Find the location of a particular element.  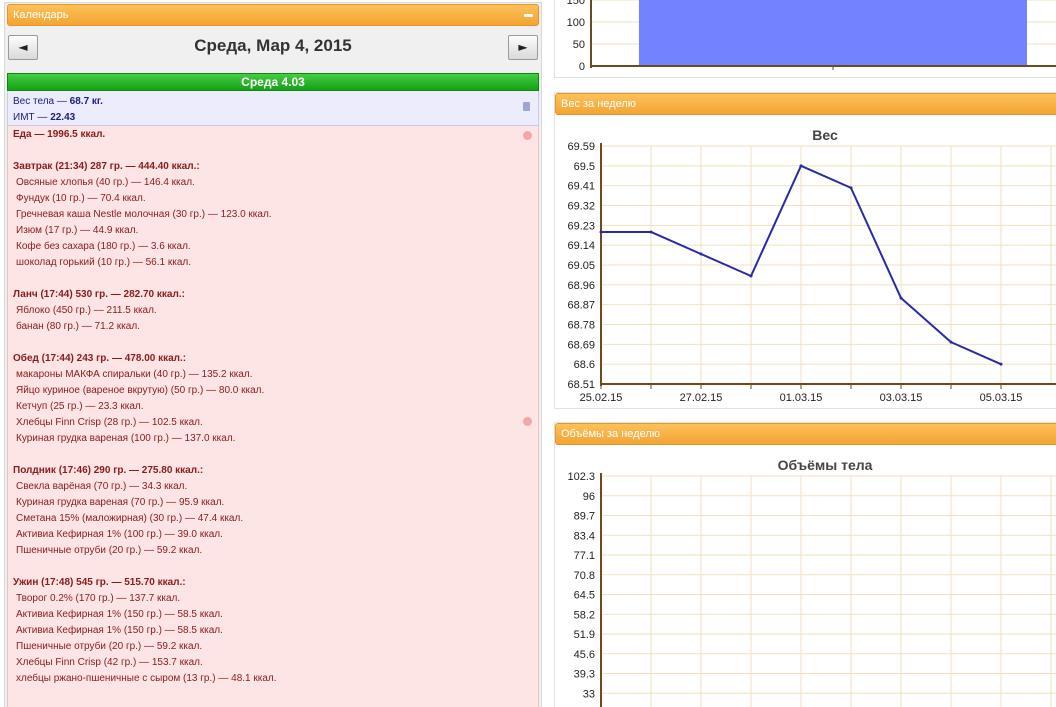

food-item: Хлебцы Finn Crisp (28 гр.) — 102.5 ккал. is located at coordinates (273, 423).